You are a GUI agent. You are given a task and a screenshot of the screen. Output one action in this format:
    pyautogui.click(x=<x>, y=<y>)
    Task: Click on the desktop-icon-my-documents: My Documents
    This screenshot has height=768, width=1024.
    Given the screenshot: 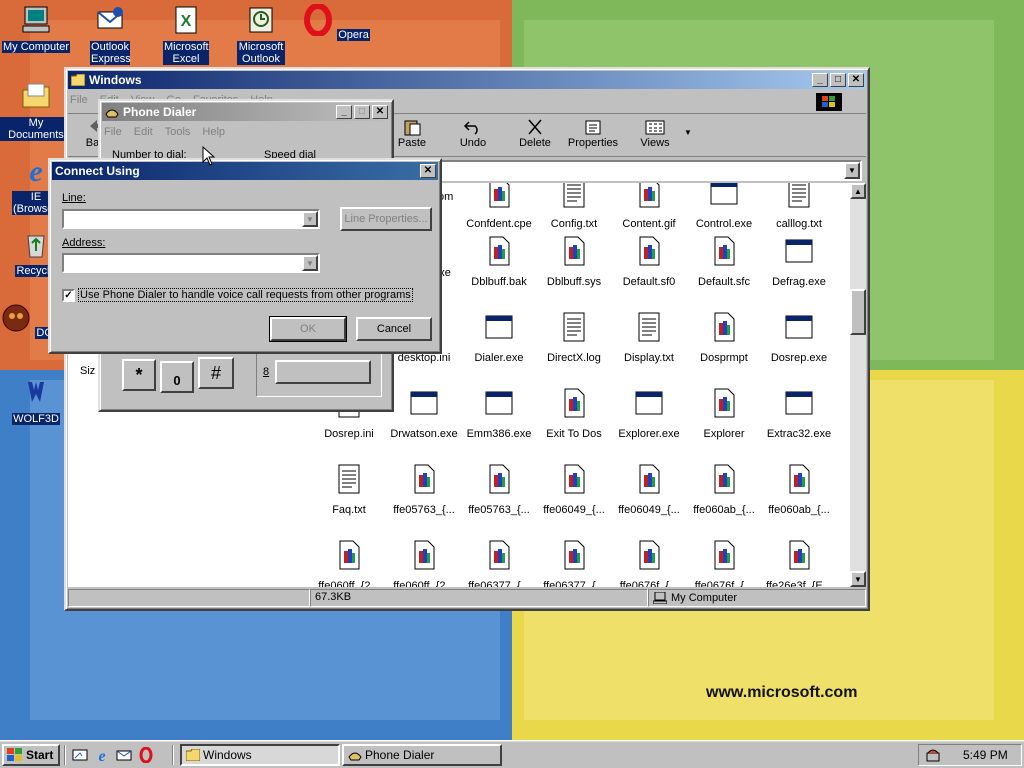 What is the action you would take?
    pyautogui.click(x=36, y=110)
    